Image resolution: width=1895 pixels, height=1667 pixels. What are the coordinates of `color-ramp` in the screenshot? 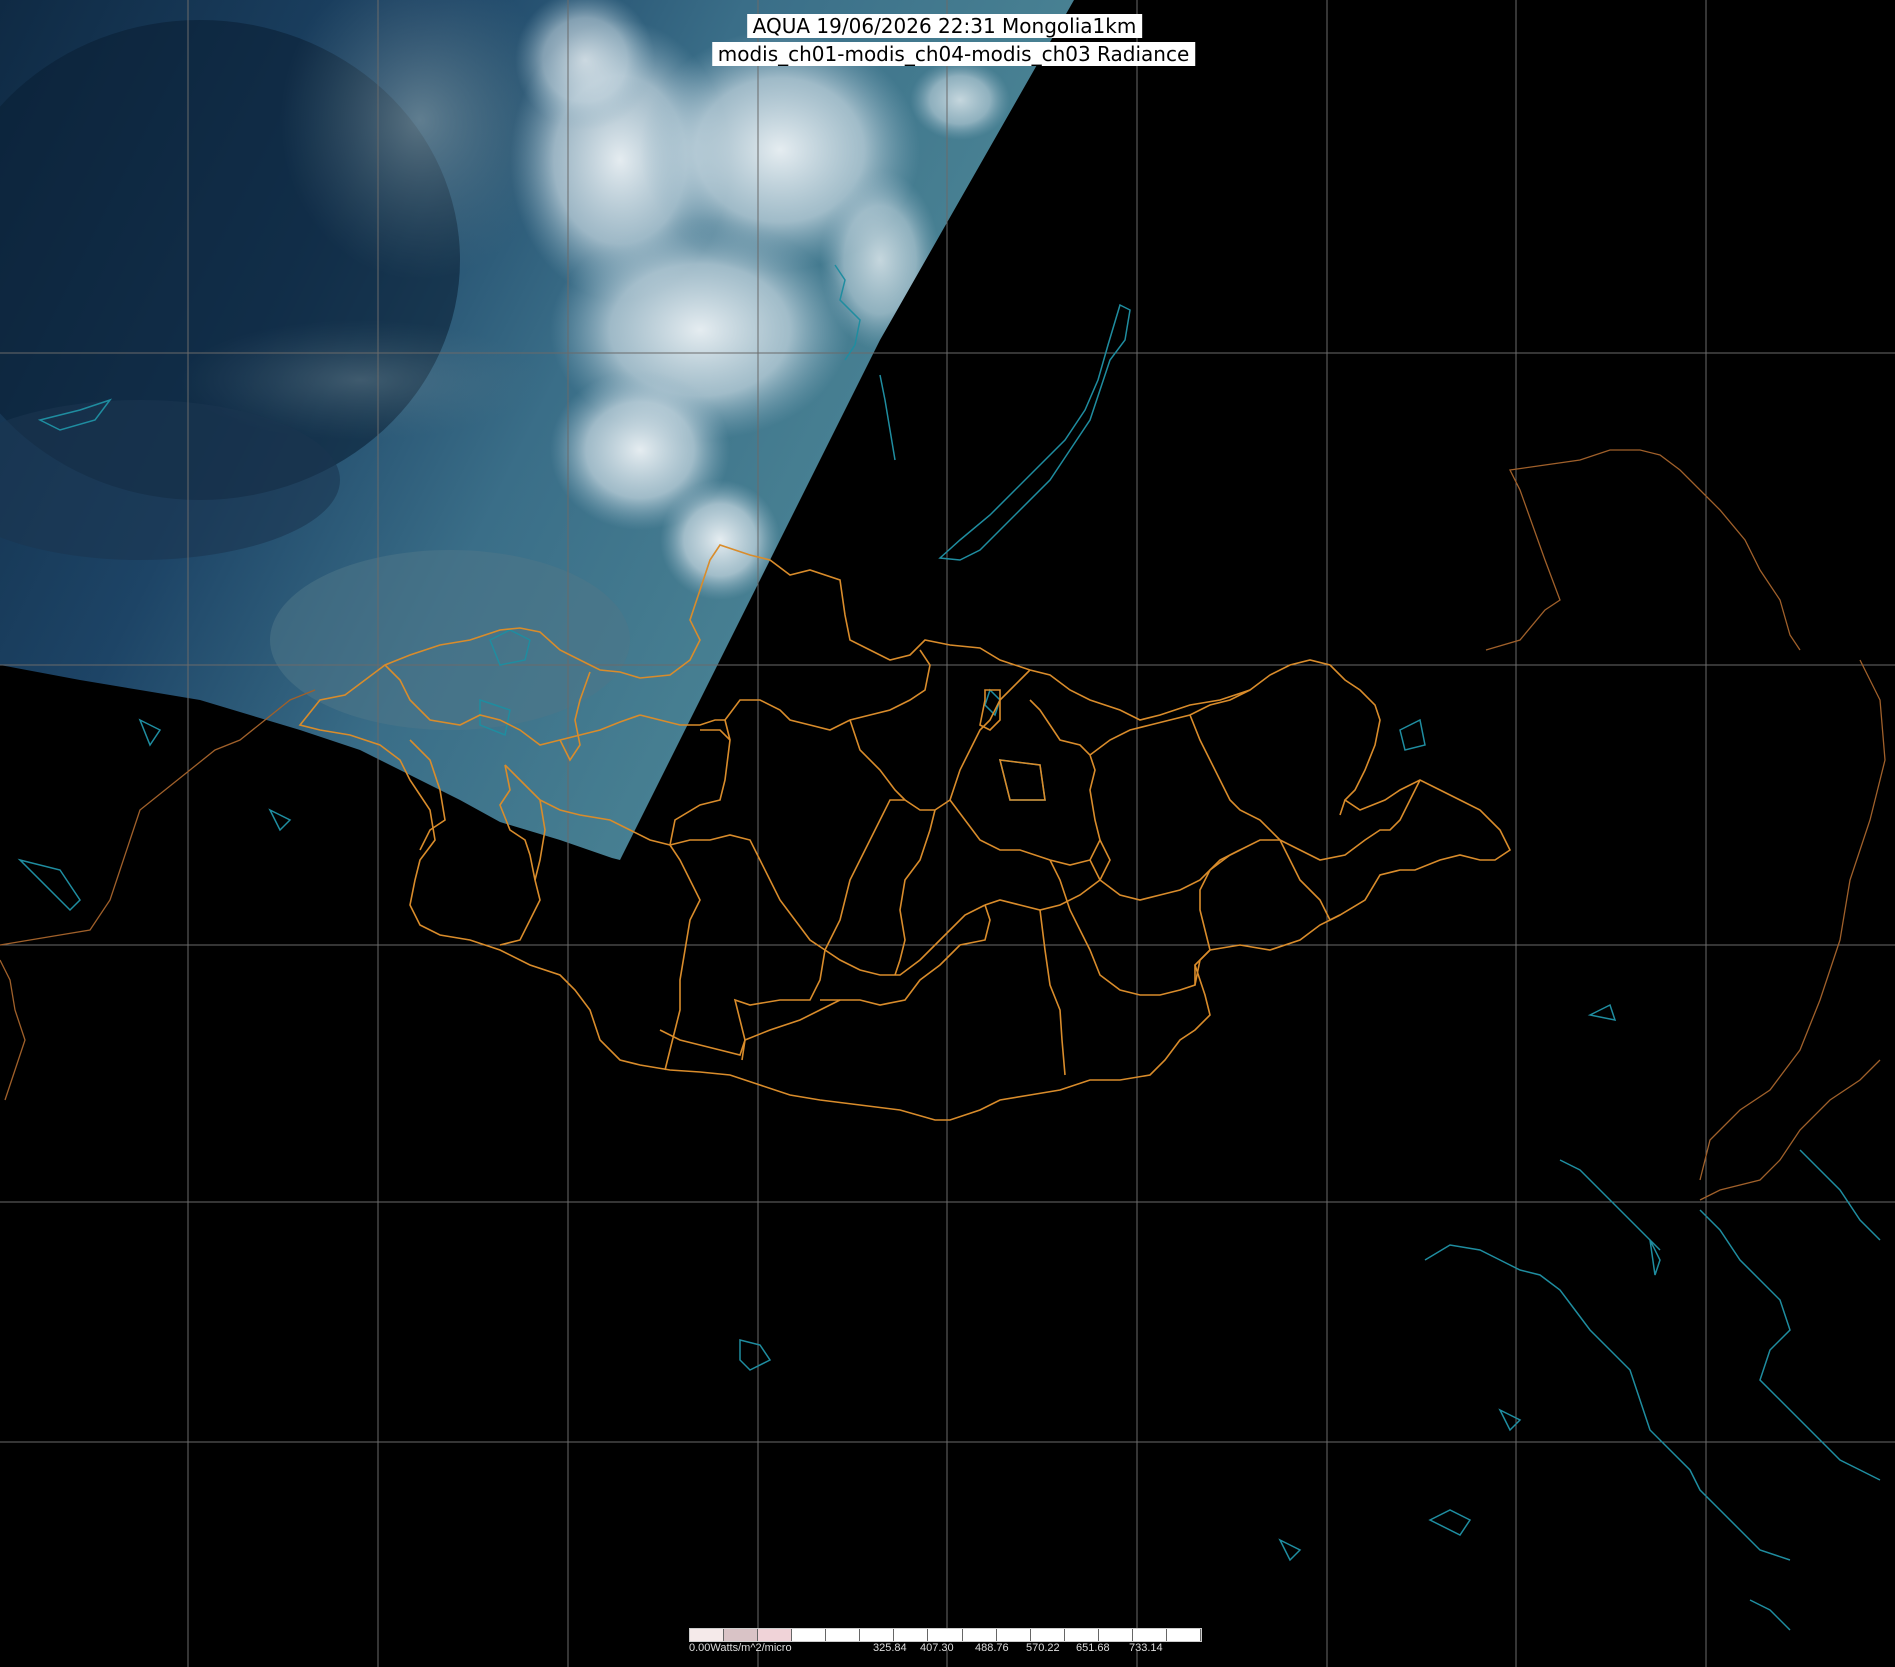 It's located at (945, 1635).